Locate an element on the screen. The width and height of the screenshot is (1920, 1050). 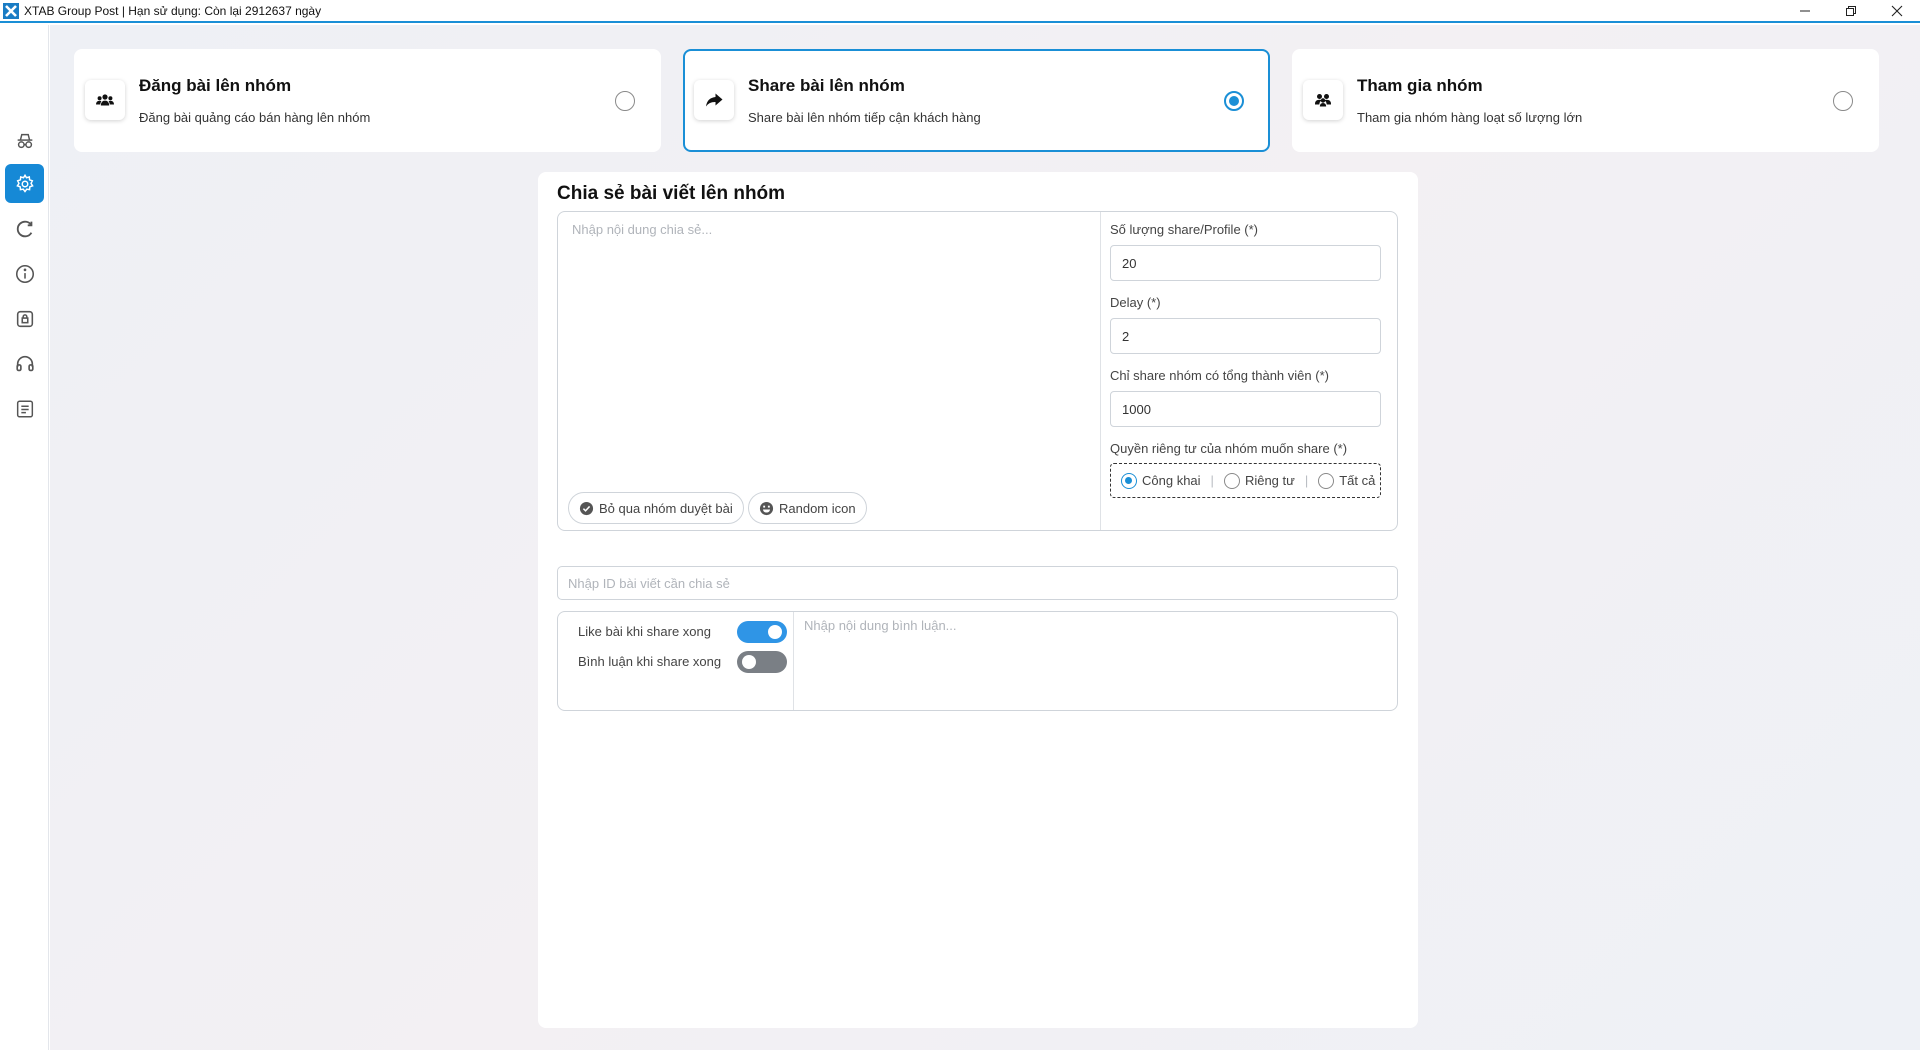
privacy-private-radio is located at coordinates (1231, 480).